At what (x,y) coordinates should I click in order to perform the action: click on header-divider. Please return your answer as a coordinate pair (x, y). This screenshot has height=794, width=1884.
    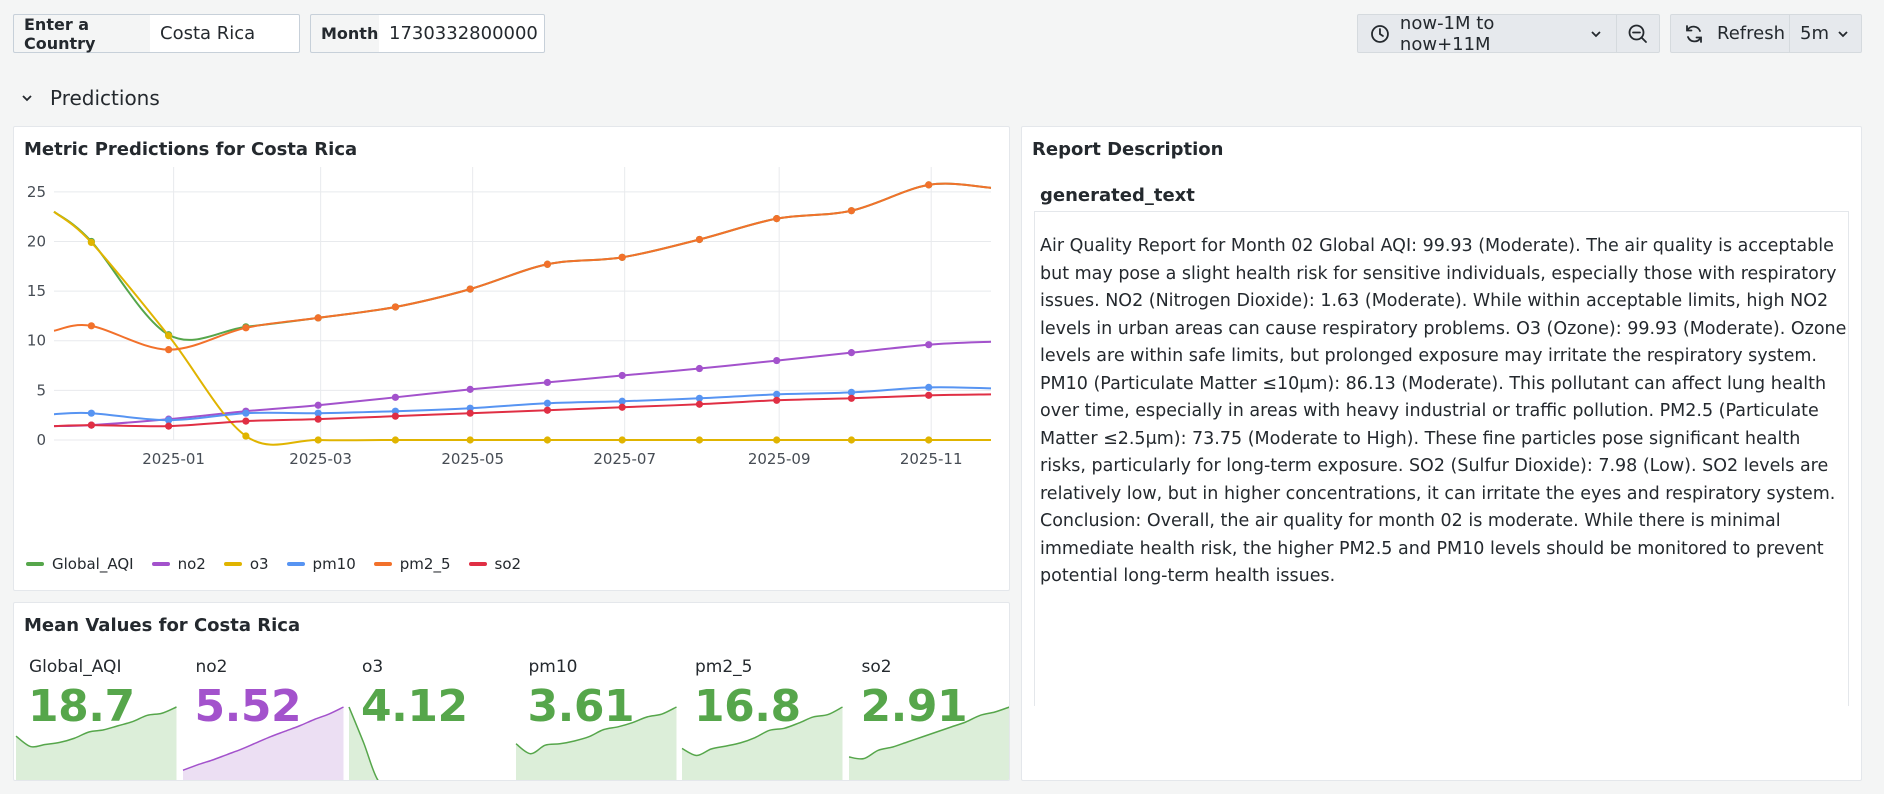
    Looking at the image, I should click on (1441, 211).